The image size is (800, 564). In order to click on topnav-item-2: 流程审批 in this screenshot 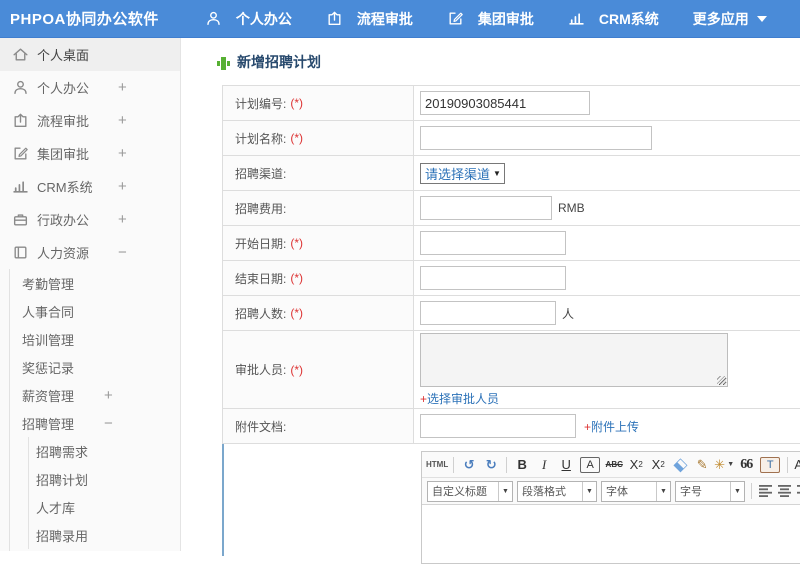, I will do `click(369, 19)`.